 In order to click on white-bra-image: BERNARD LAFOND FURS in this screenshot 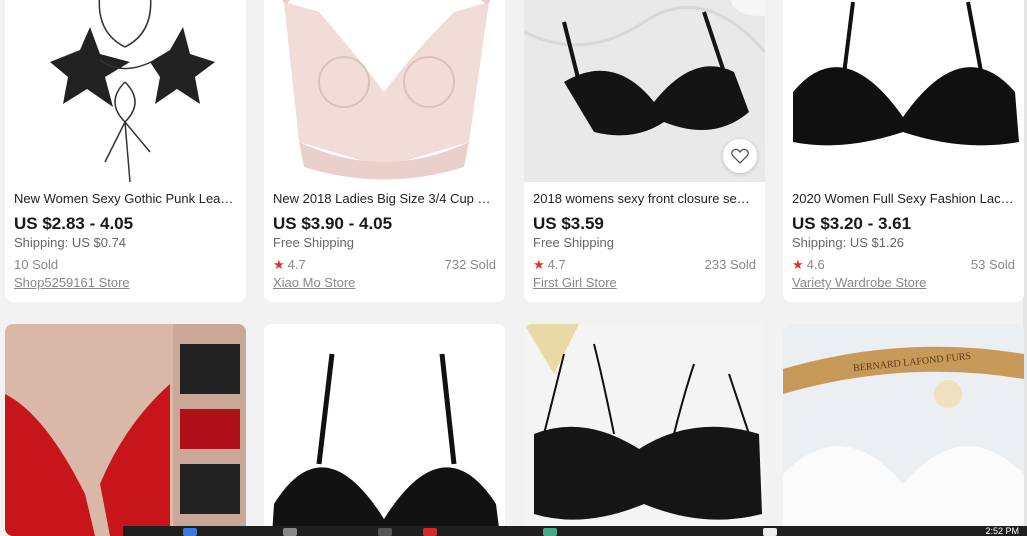, I will do `click(903, 430)`.